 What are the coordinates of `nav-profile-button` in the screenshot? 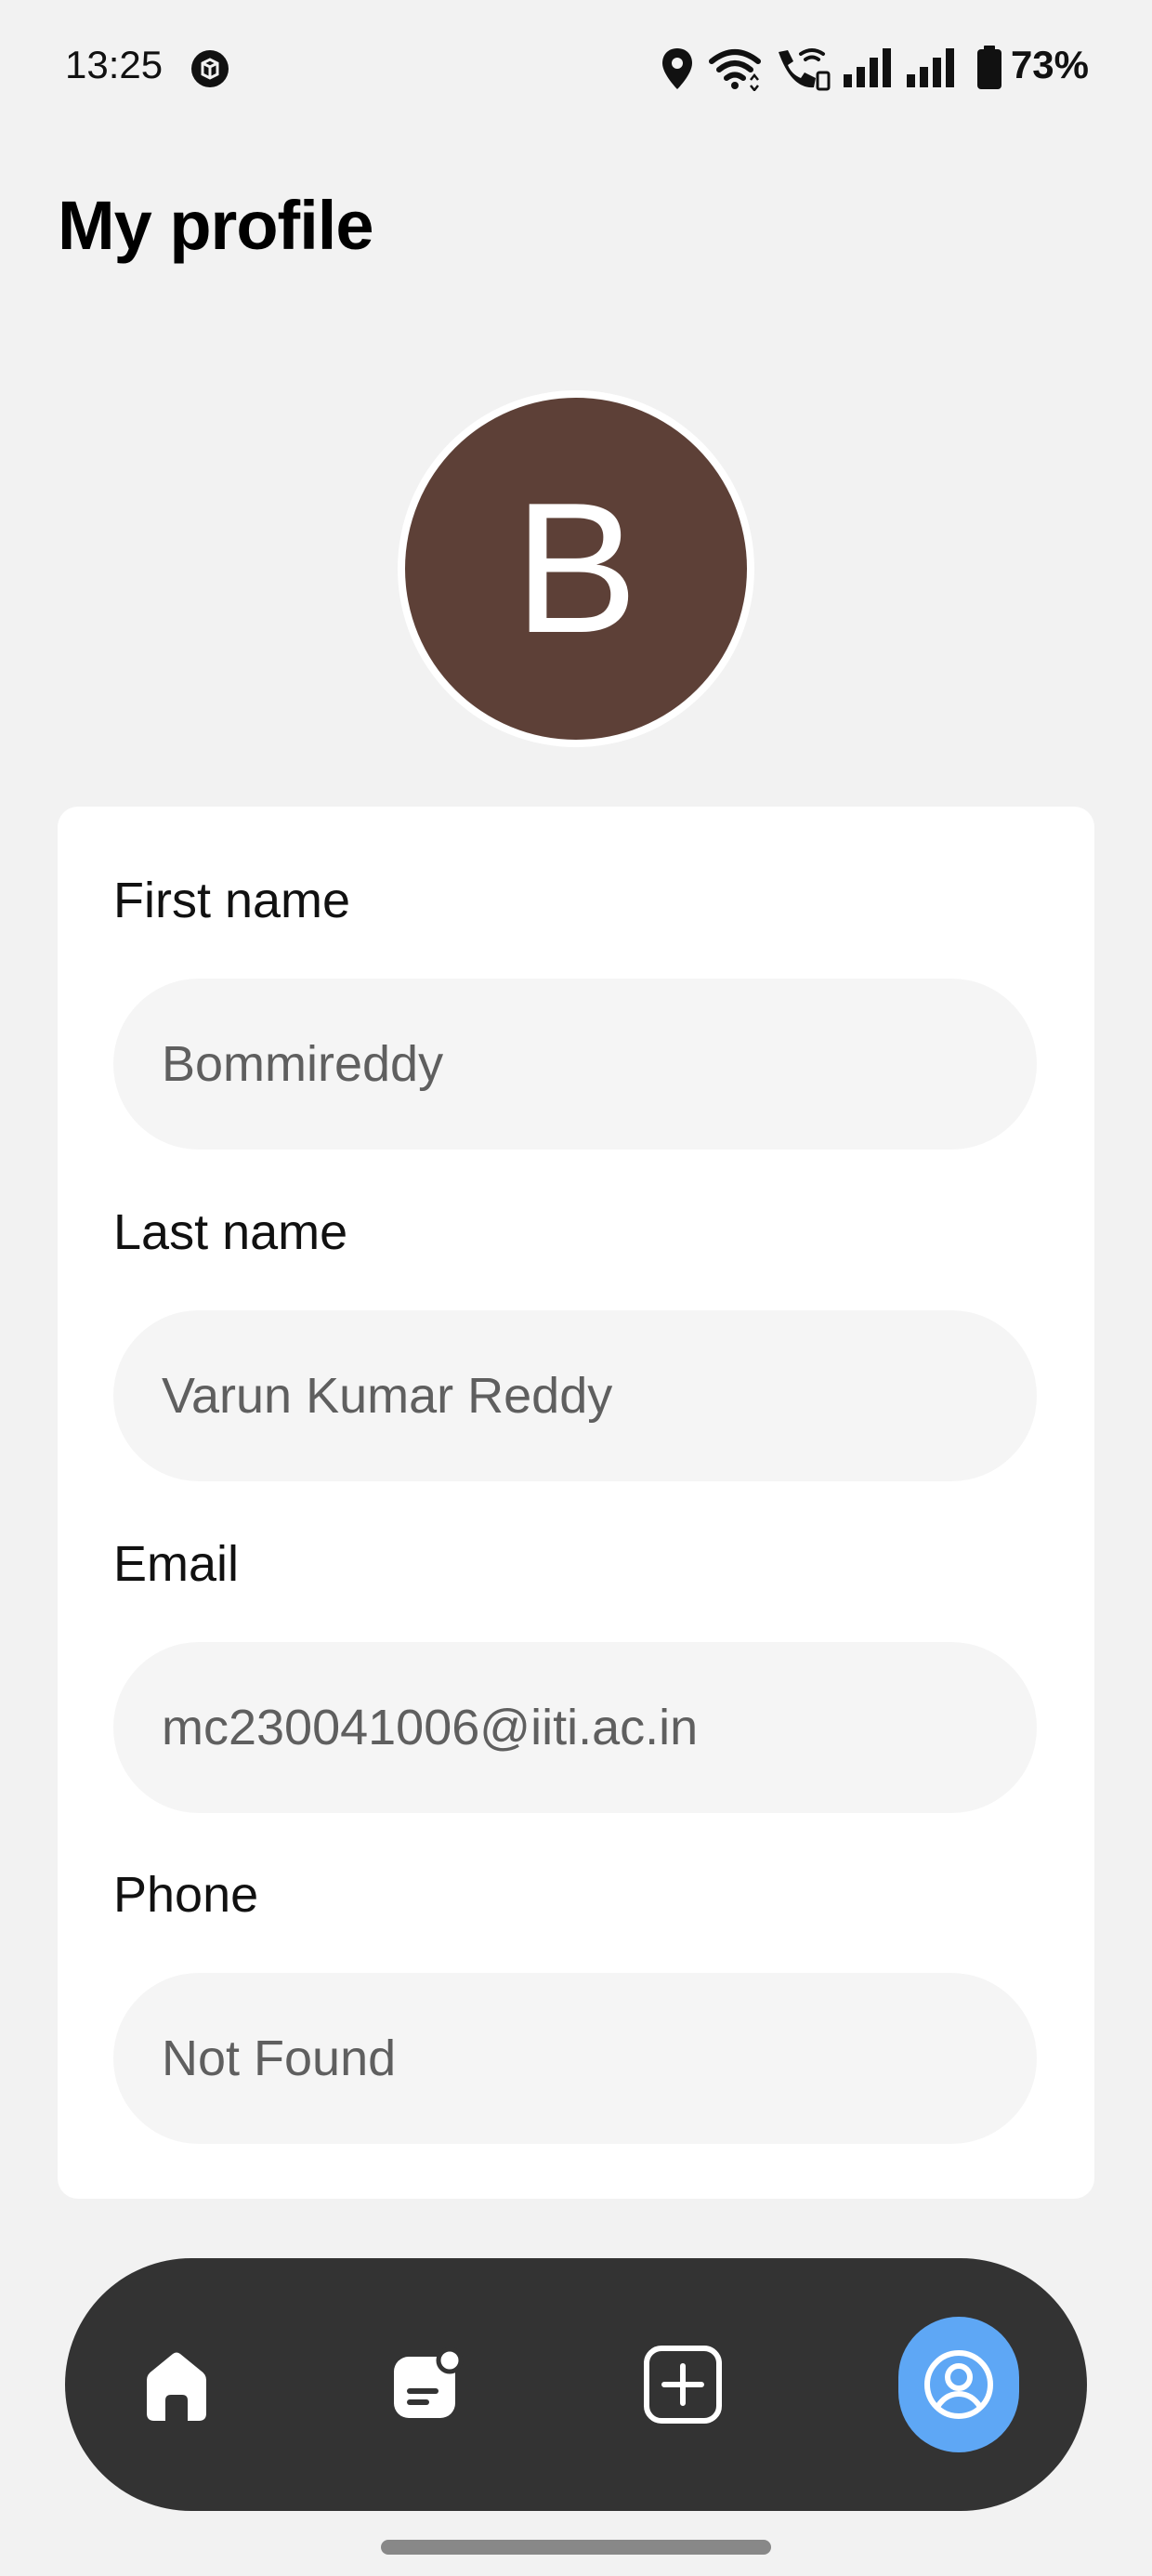 It's located at (958, 2384).